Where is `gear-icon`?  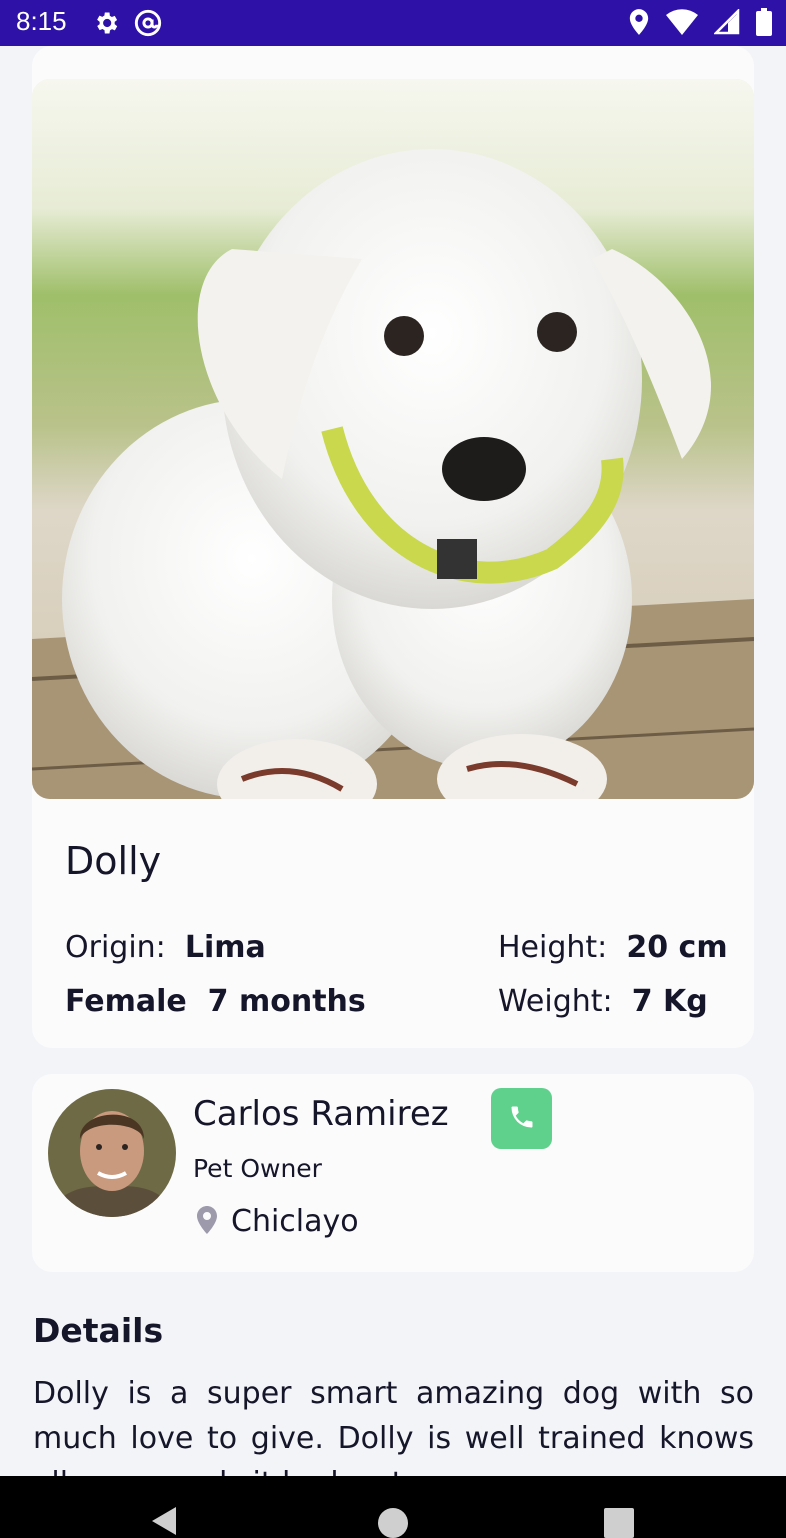
gear-icon is located at coordinates (106, 23).